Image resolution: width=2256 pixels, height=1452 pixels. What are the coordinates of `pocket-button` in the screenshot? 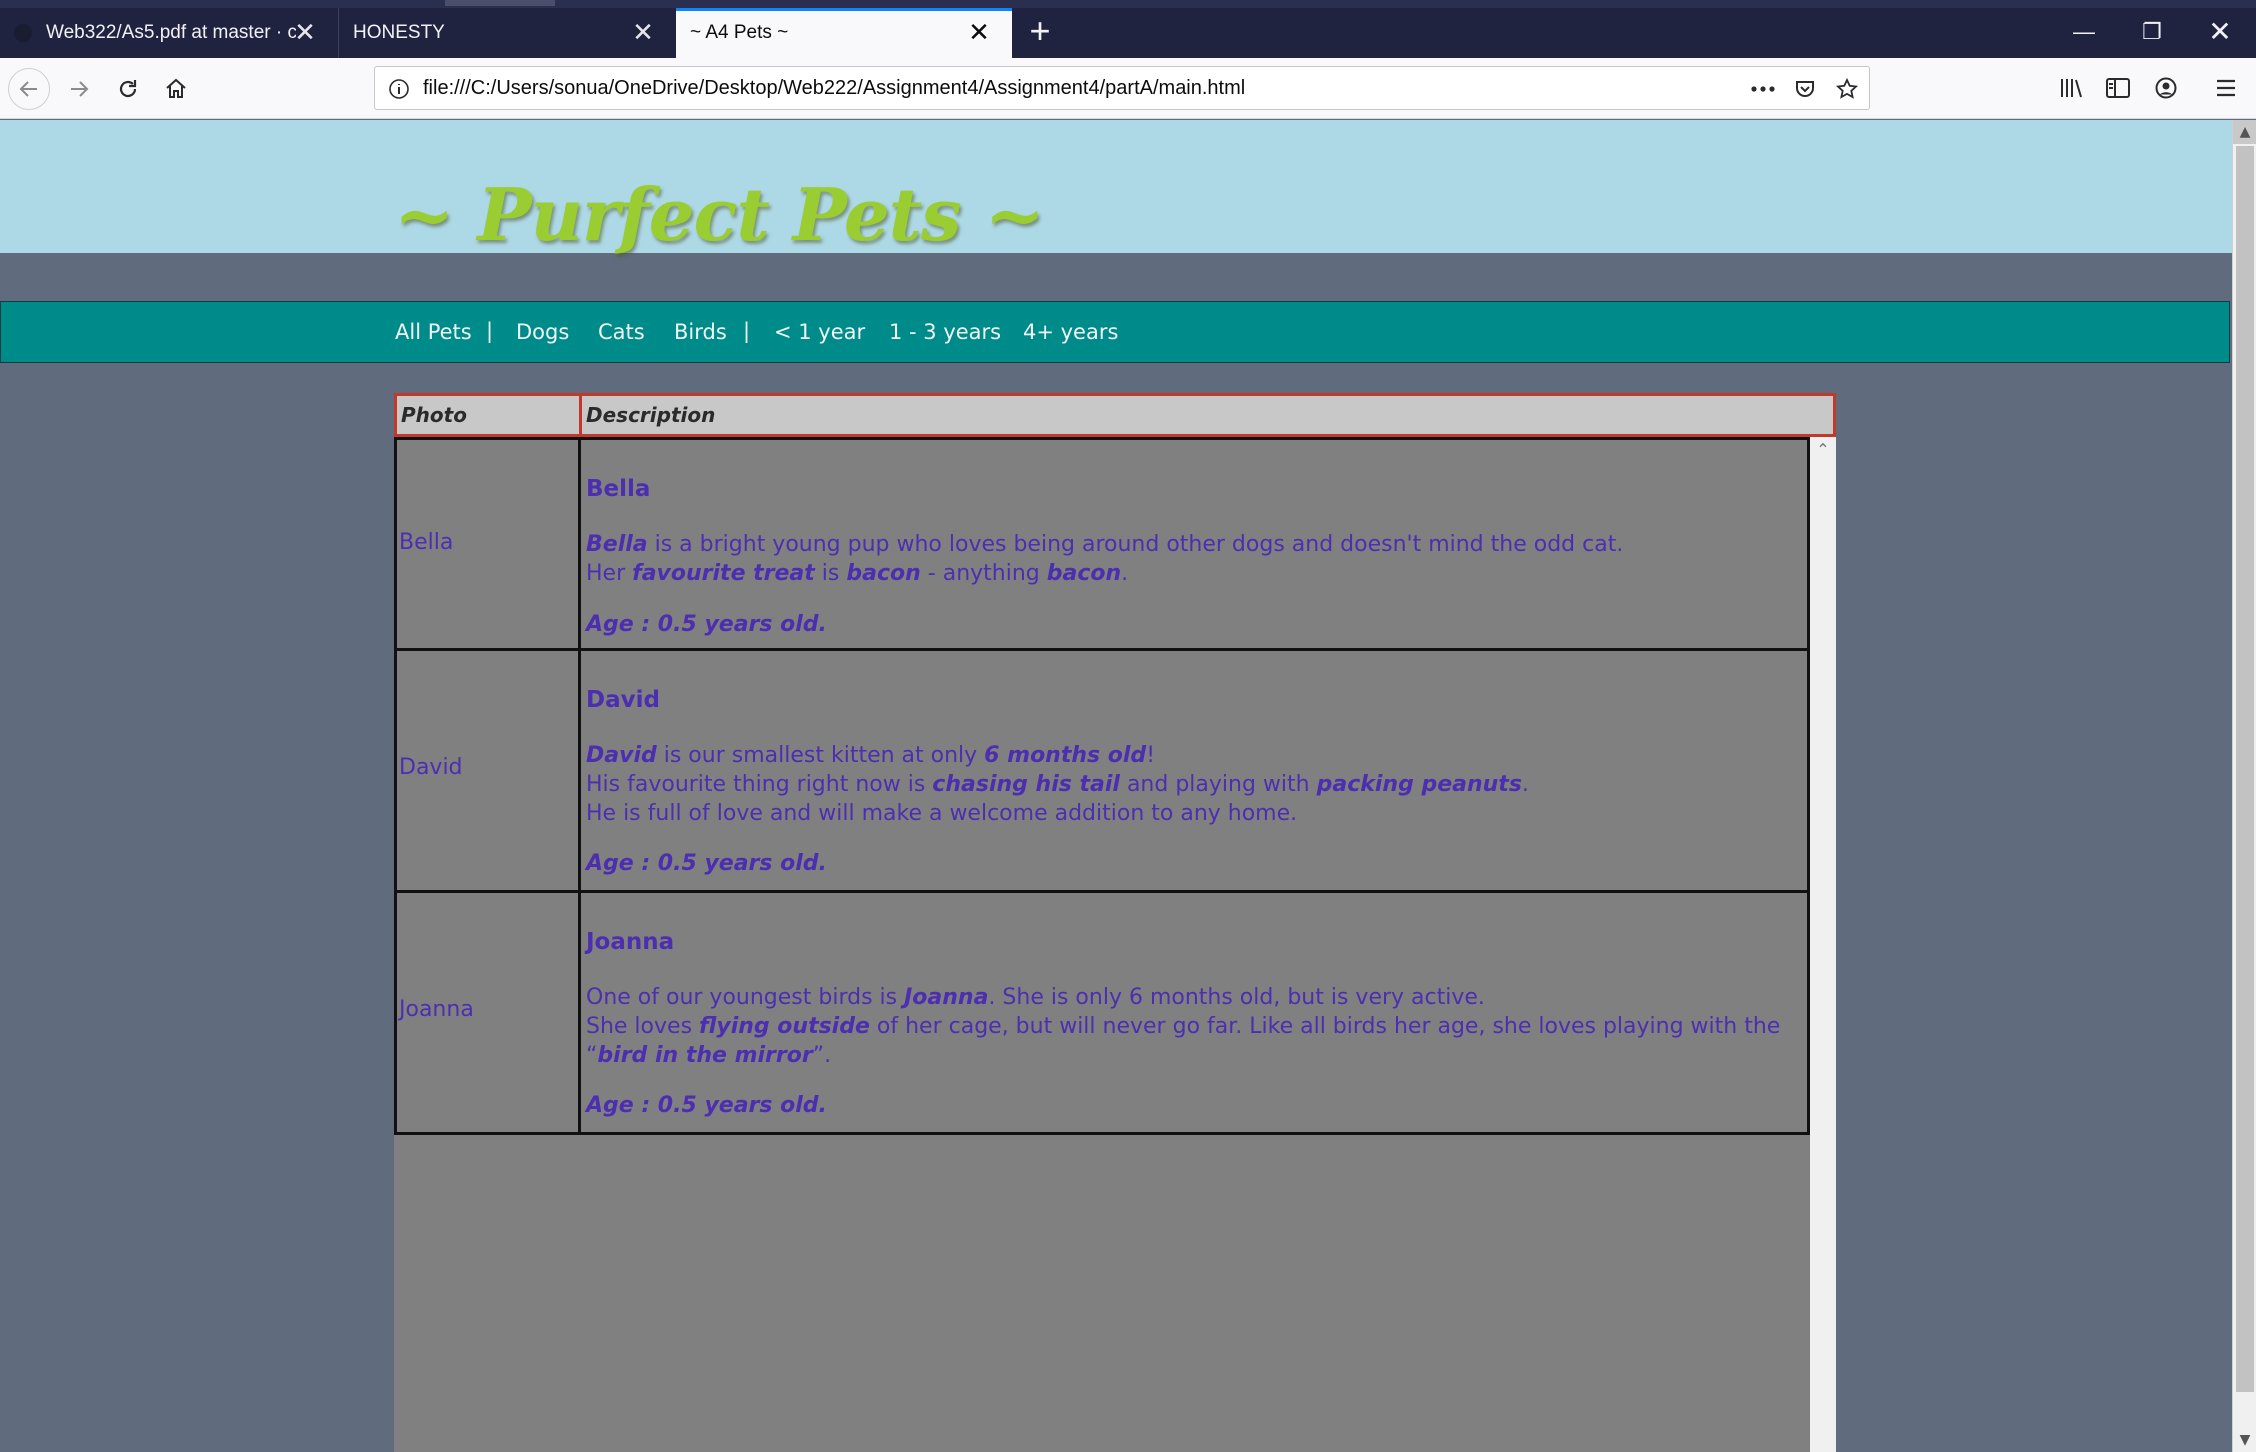 It's located at (1805, 89).